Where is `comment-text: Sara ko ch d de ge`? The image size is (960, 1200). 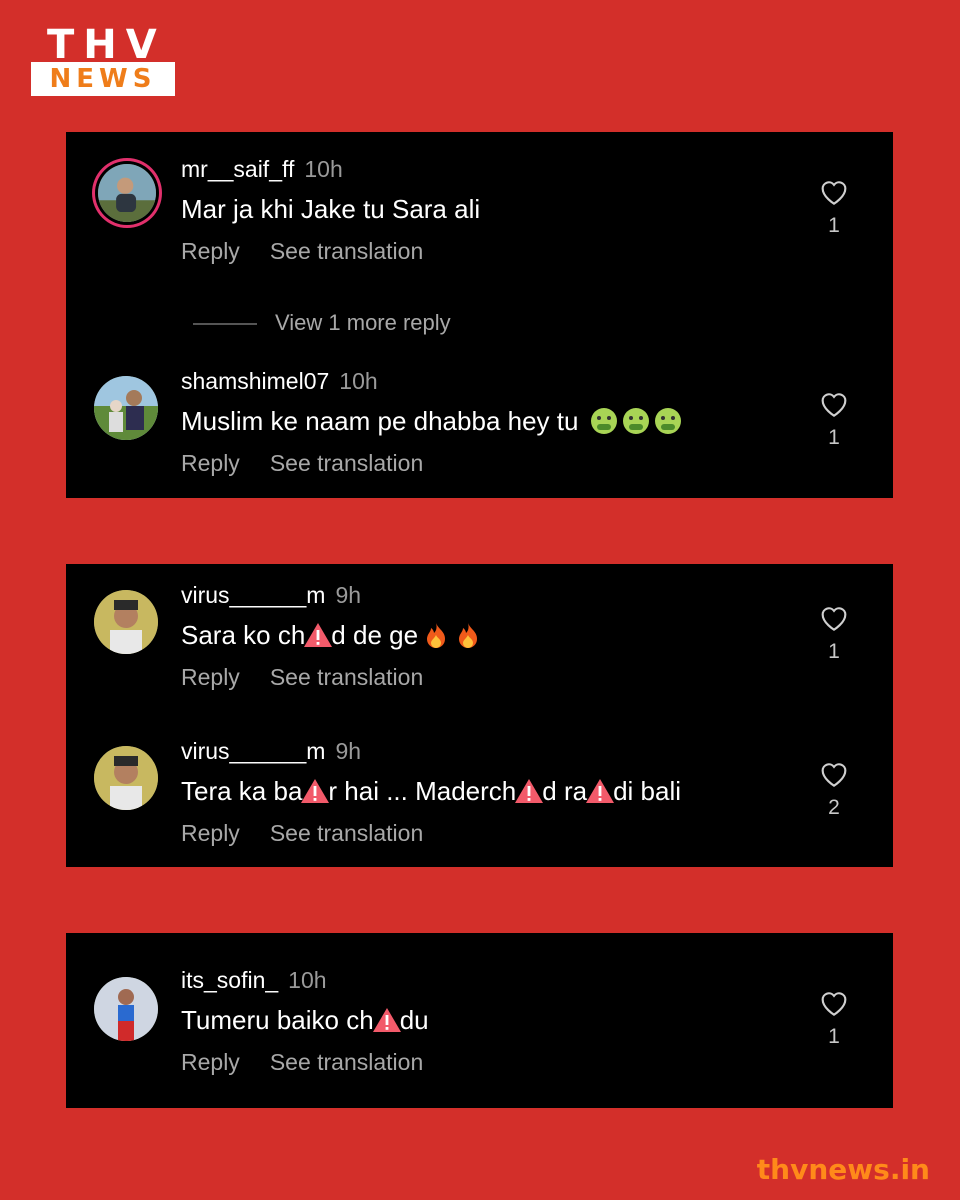
comment-text: Sara ko ch d de ge is located at coordinates (331, 635).